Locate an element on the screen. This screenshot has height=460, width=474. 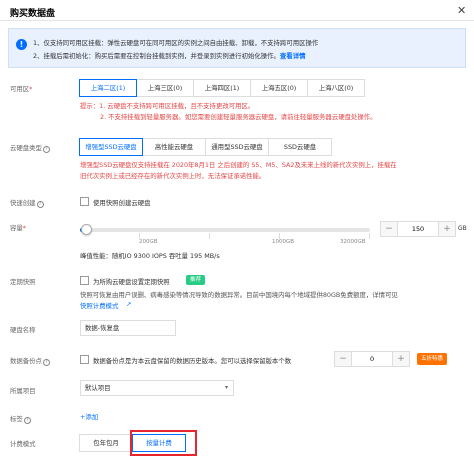
scheduled-snapshot-label: 定期快照 is located at coordinates (23, 282).